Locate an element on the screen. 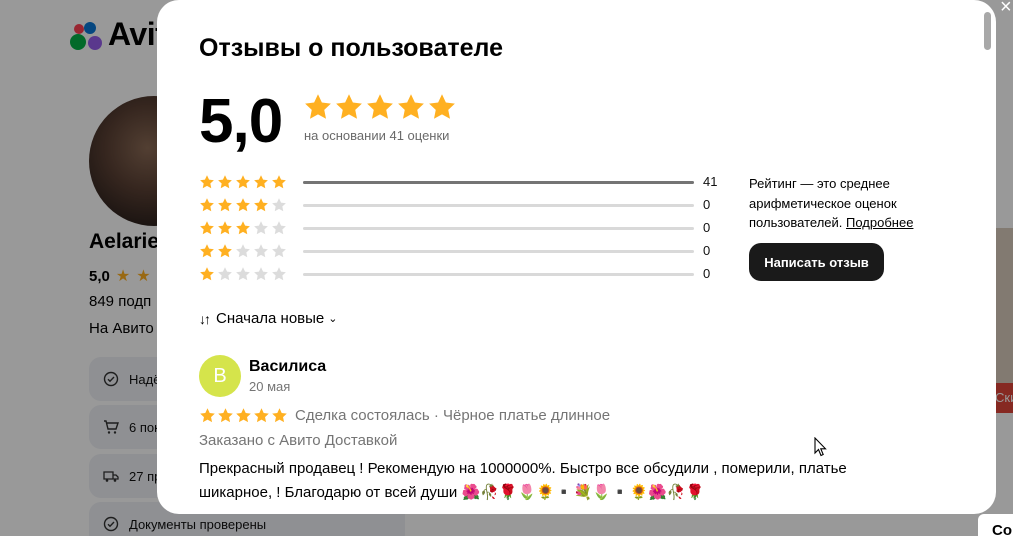 This screenshot has height=536, width=1013. close-icon: × is located at coordinates (1006, 9).